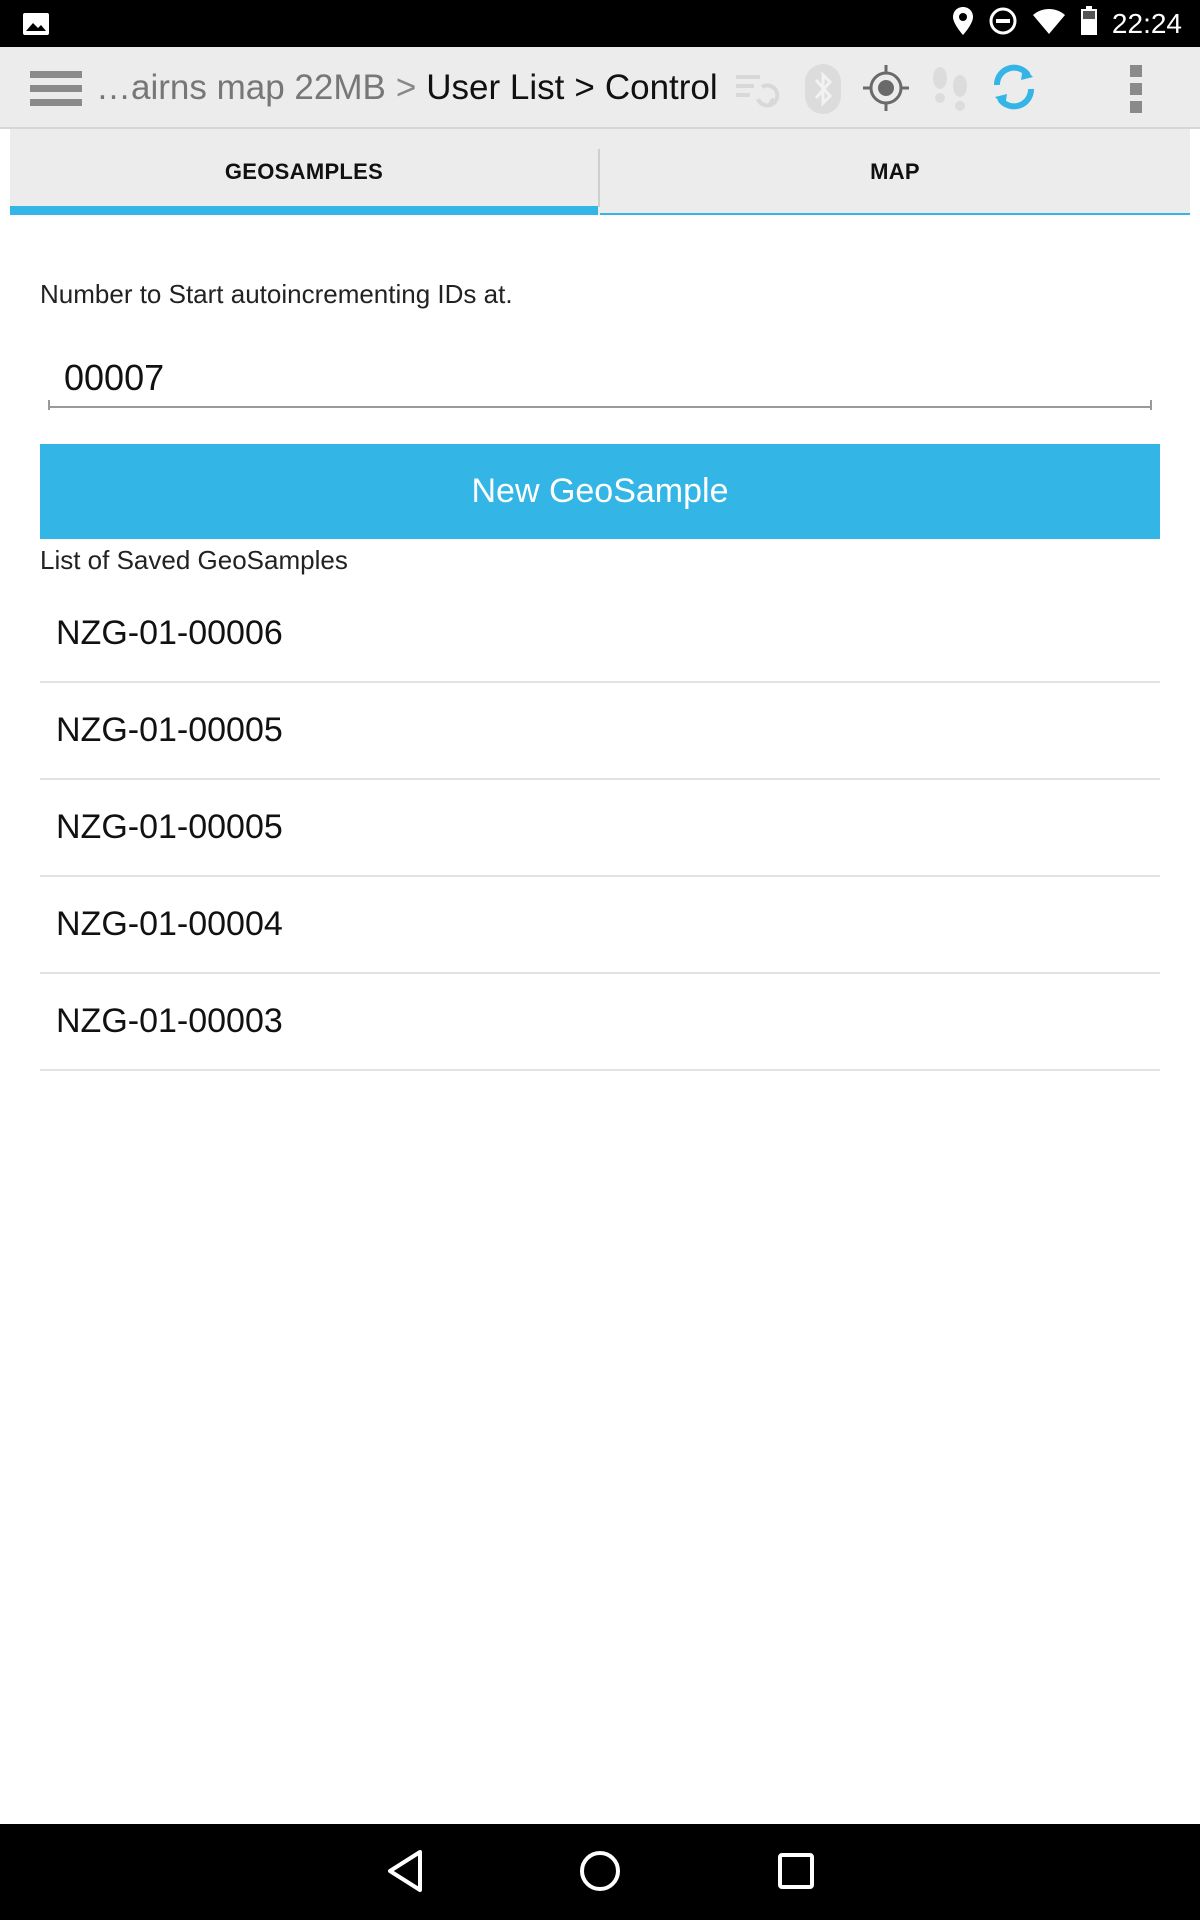  I want to click on status-bar: 22:24, so click(600, 23).